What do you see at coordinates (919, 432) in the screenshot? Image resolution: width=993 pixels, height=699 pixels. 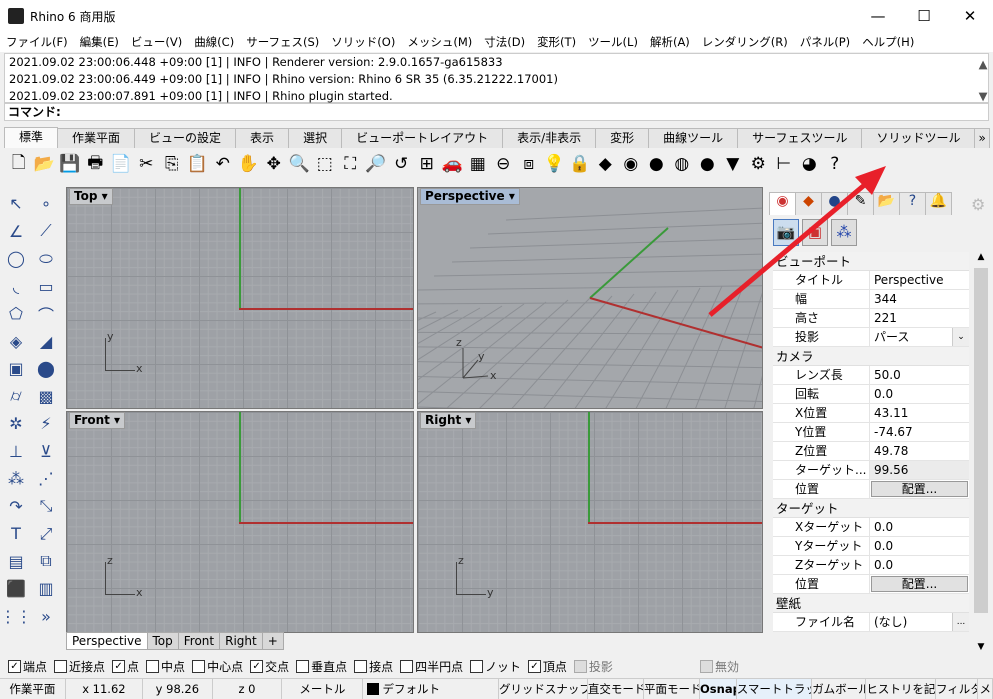 I see `property-value: -74.67` at bounding box center [919, 432].